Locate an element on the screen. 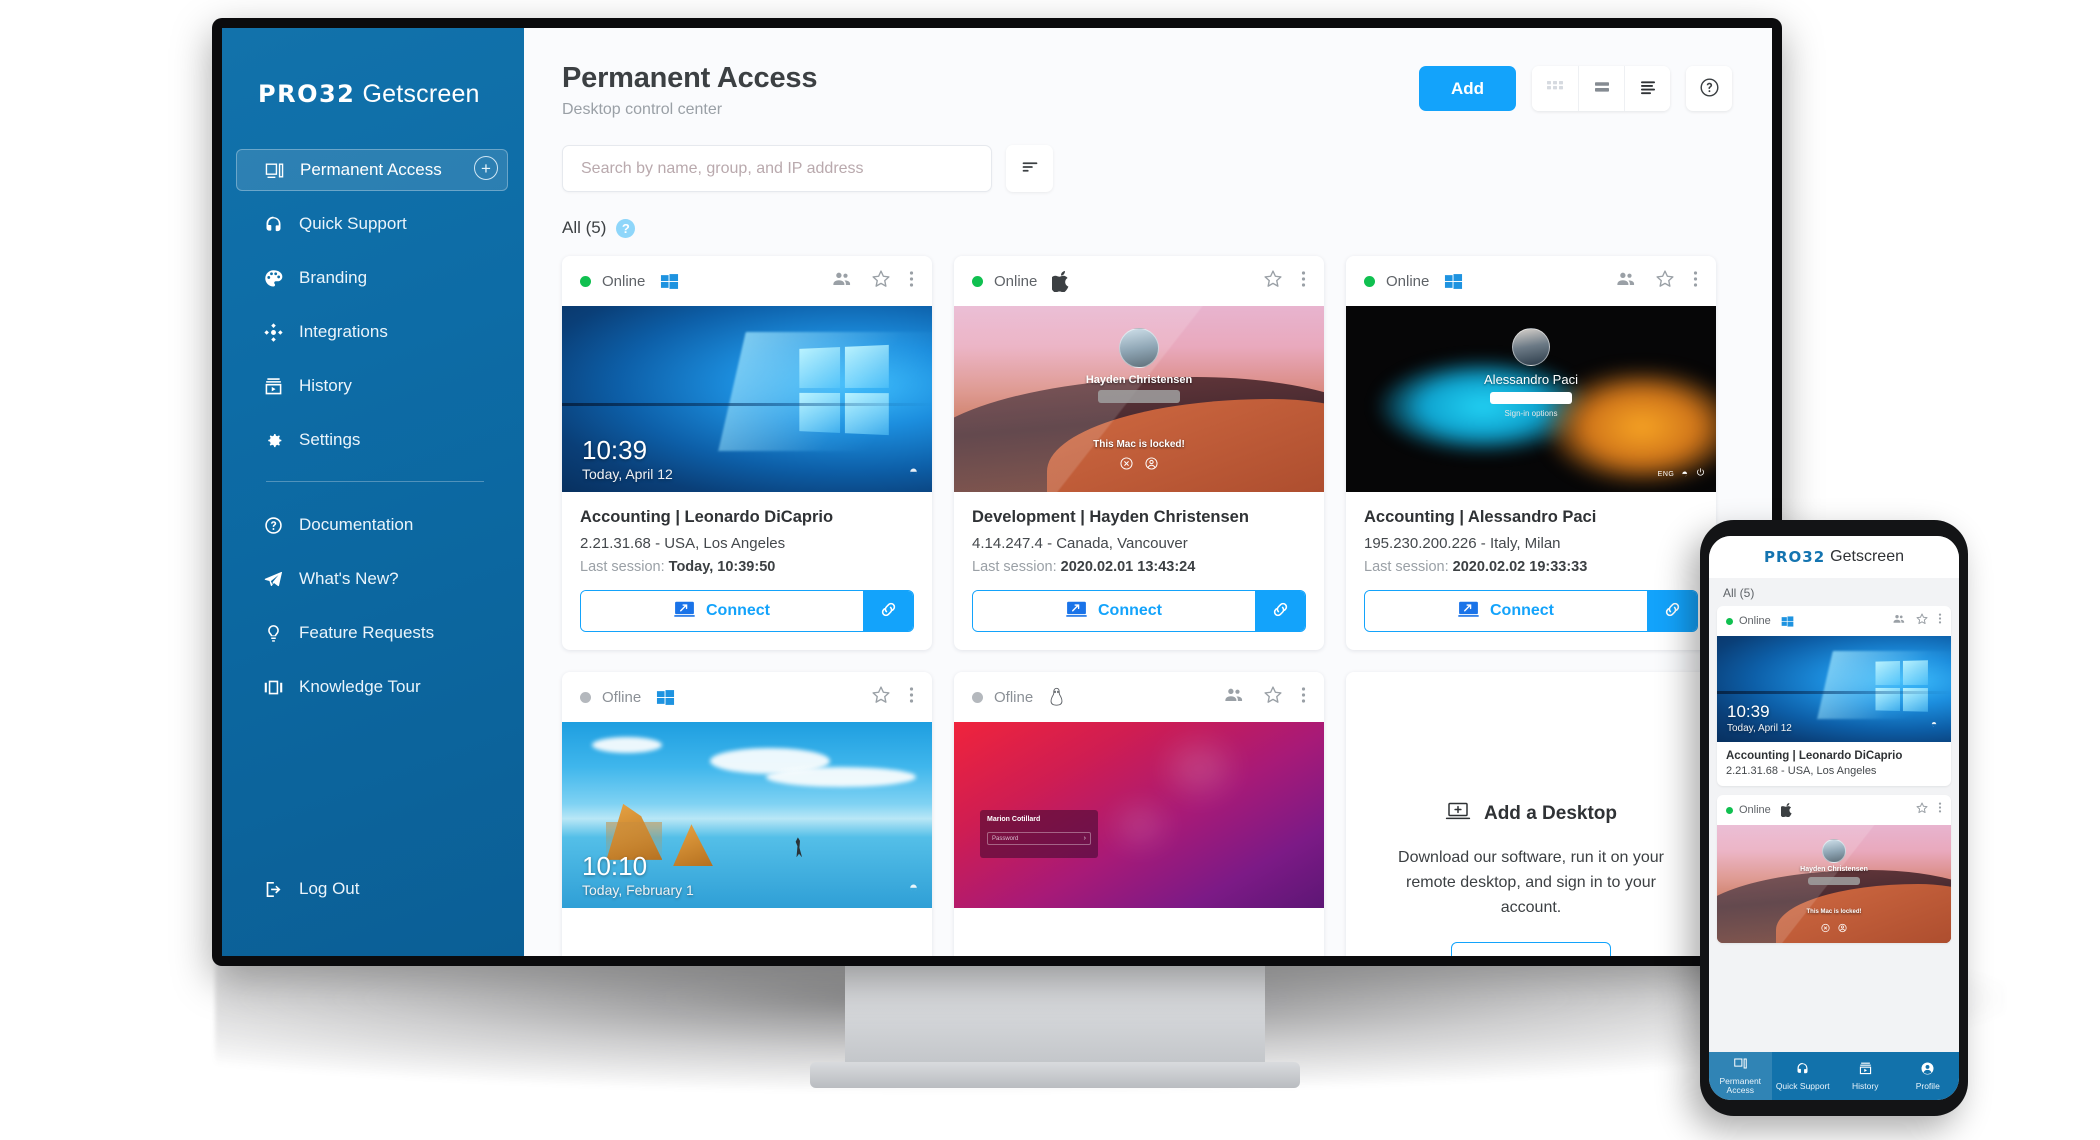 This screenshot has width=2100, height=1140. card-header: Online is located at coordinates (747, 281).